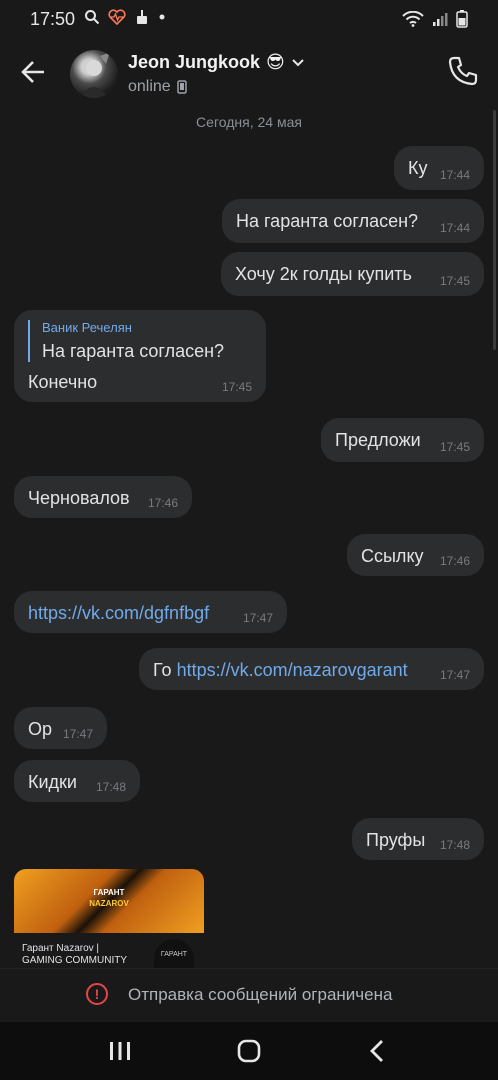 The image size is (498, 1080). I want to click on date-divider: Сегодня, 24 мая, so click(249, 122).